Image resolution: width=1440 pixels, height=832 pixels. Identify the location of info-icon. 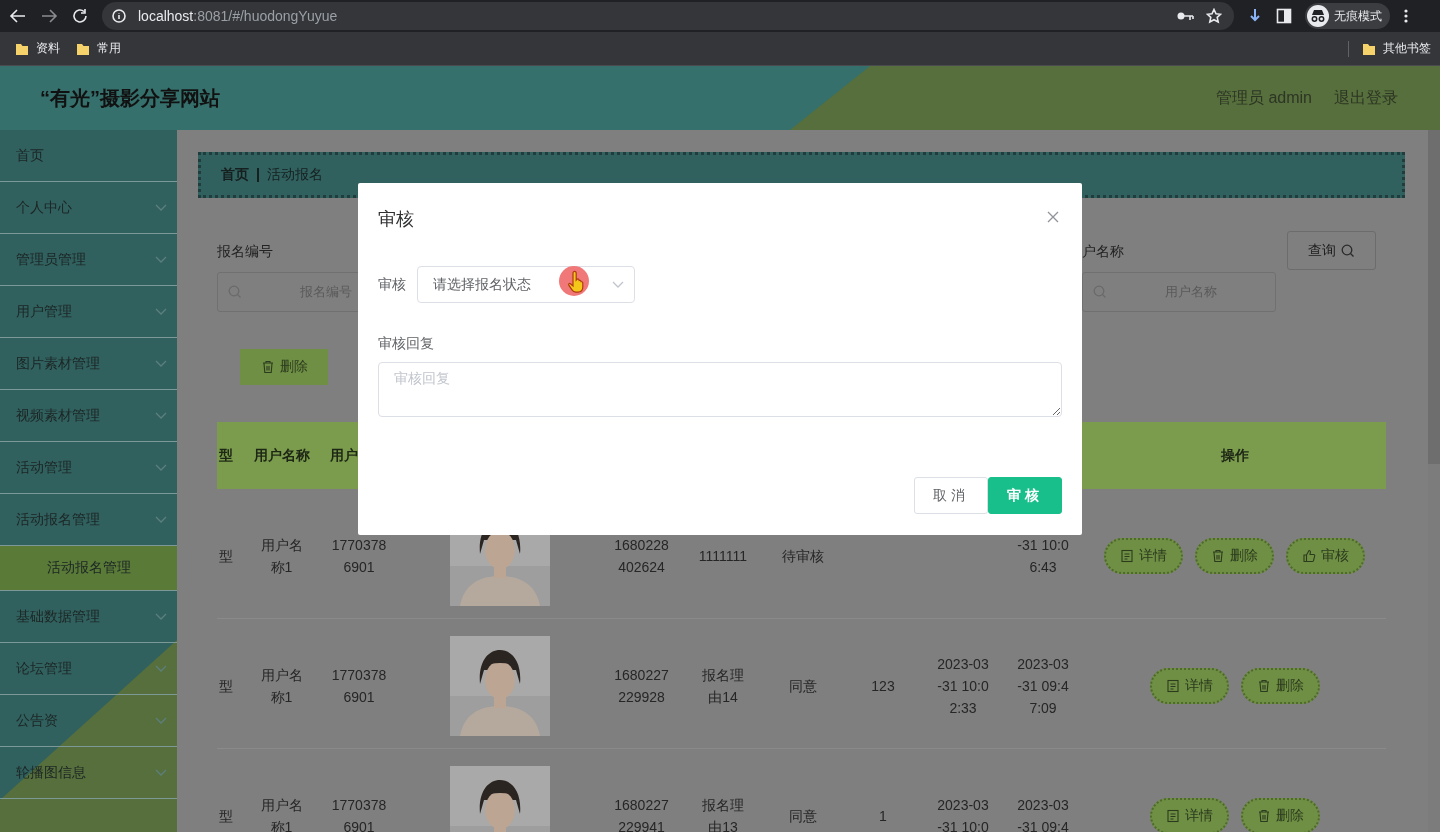
(119, 16).